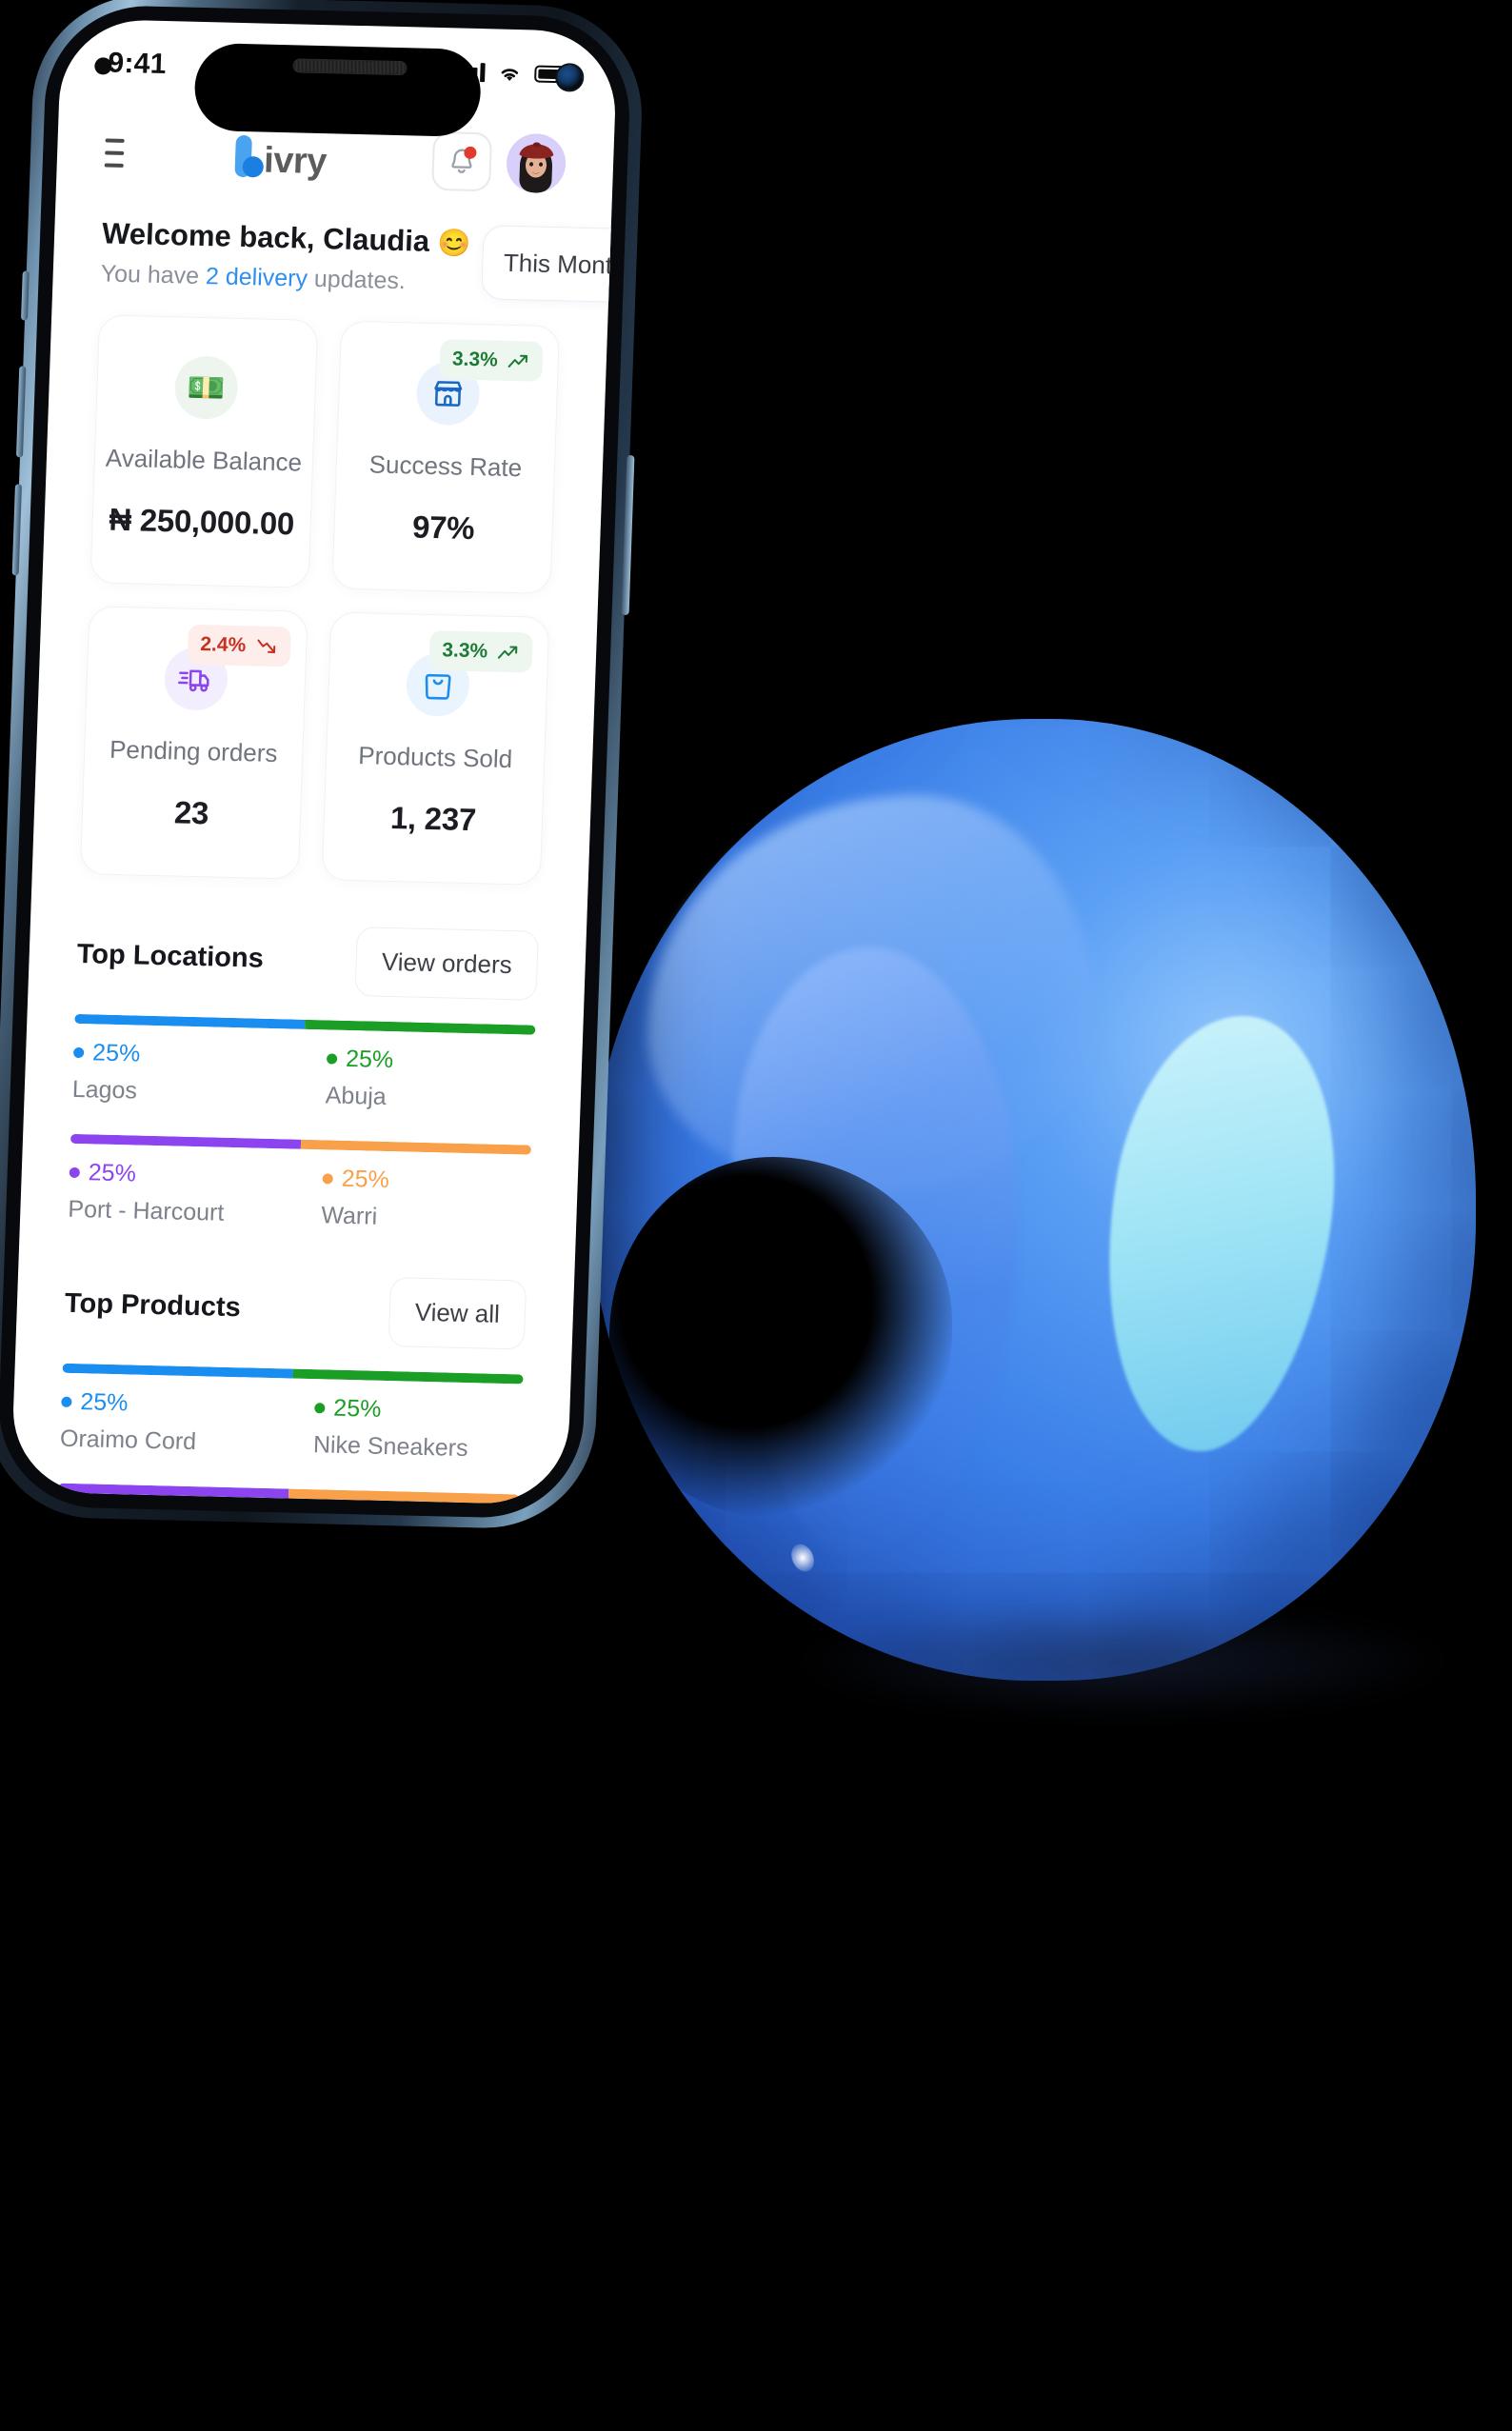 The width and height of the screenshot is (1512, 2431). What do you see at coordinates (357, 280) in the screenshot?
I see `subtext-suffix: updates.` at bounding box center [357, 280].